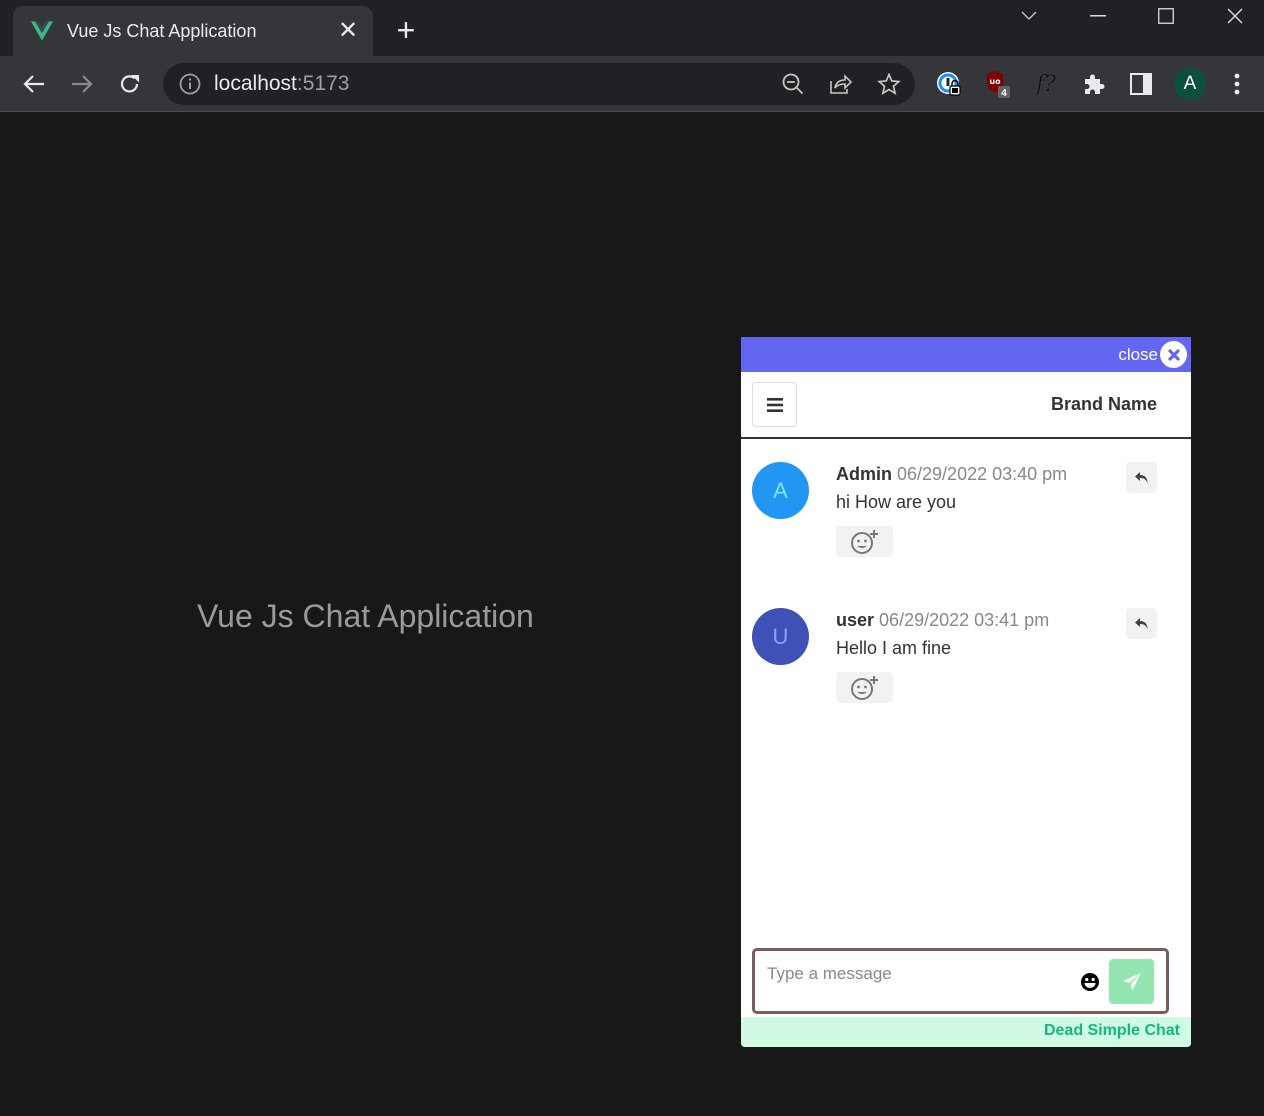  I want to click on avatar-letter: A, so click(780, 490).